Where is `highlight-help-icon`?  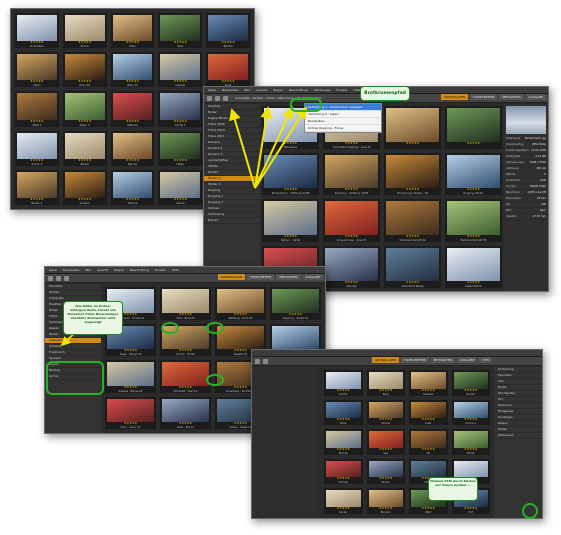
highlight-help-icon is located at coordinates (530, 511).